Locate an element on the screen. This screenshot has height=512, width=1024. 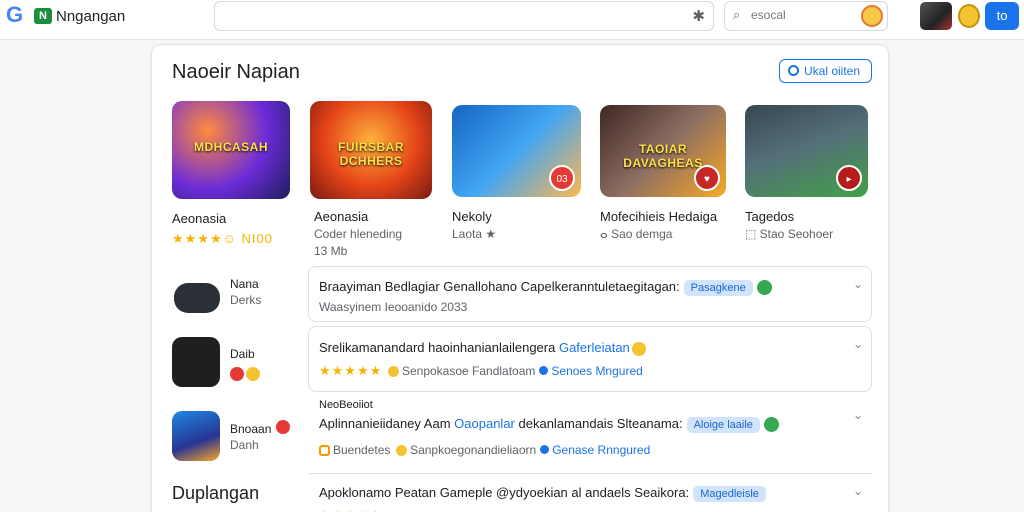
tile-sub-4: ⴰ Sao demga is located at coordinates (636, 234).